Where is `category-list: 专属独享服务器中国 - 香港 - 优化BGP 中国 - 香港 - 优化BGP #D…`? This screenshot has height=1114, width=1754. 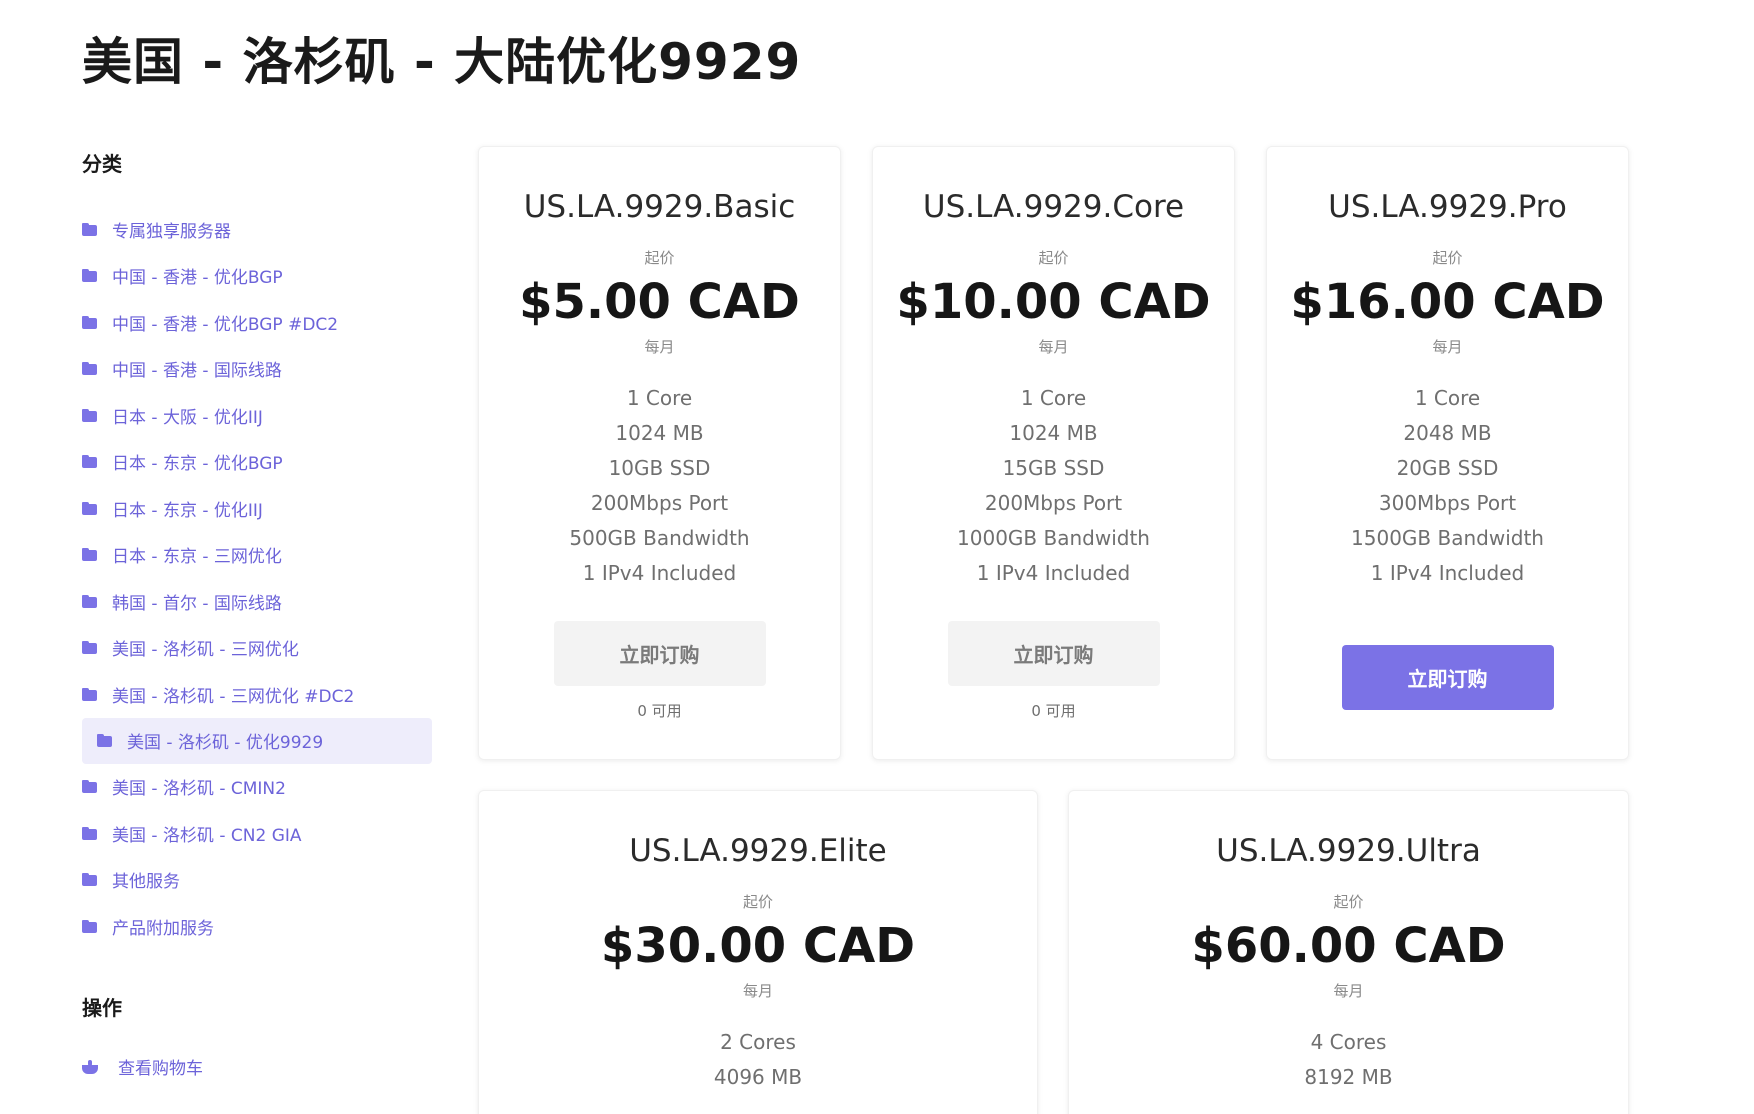 category-list: 专属独享服务器中国 - 香港 - 优化BGP 中国 - 香港 - 优化BGP #D… is located at coordinates (257, 578).